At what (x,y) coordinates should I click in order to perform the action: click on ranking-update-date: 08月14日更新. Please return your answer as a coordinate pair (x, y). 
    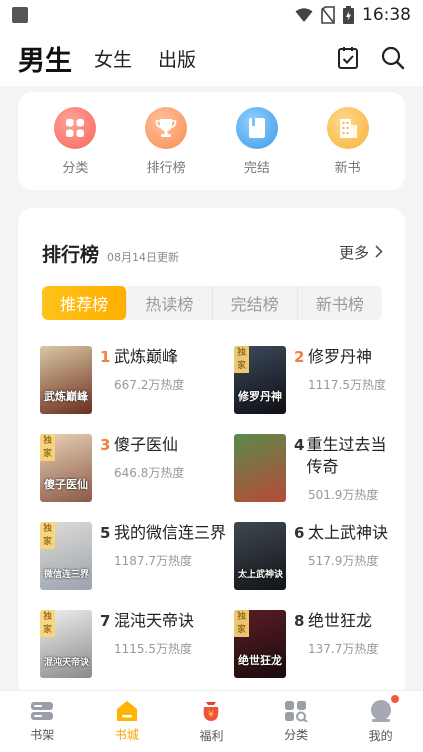
    Looking at the image, I should click on (143, 257).